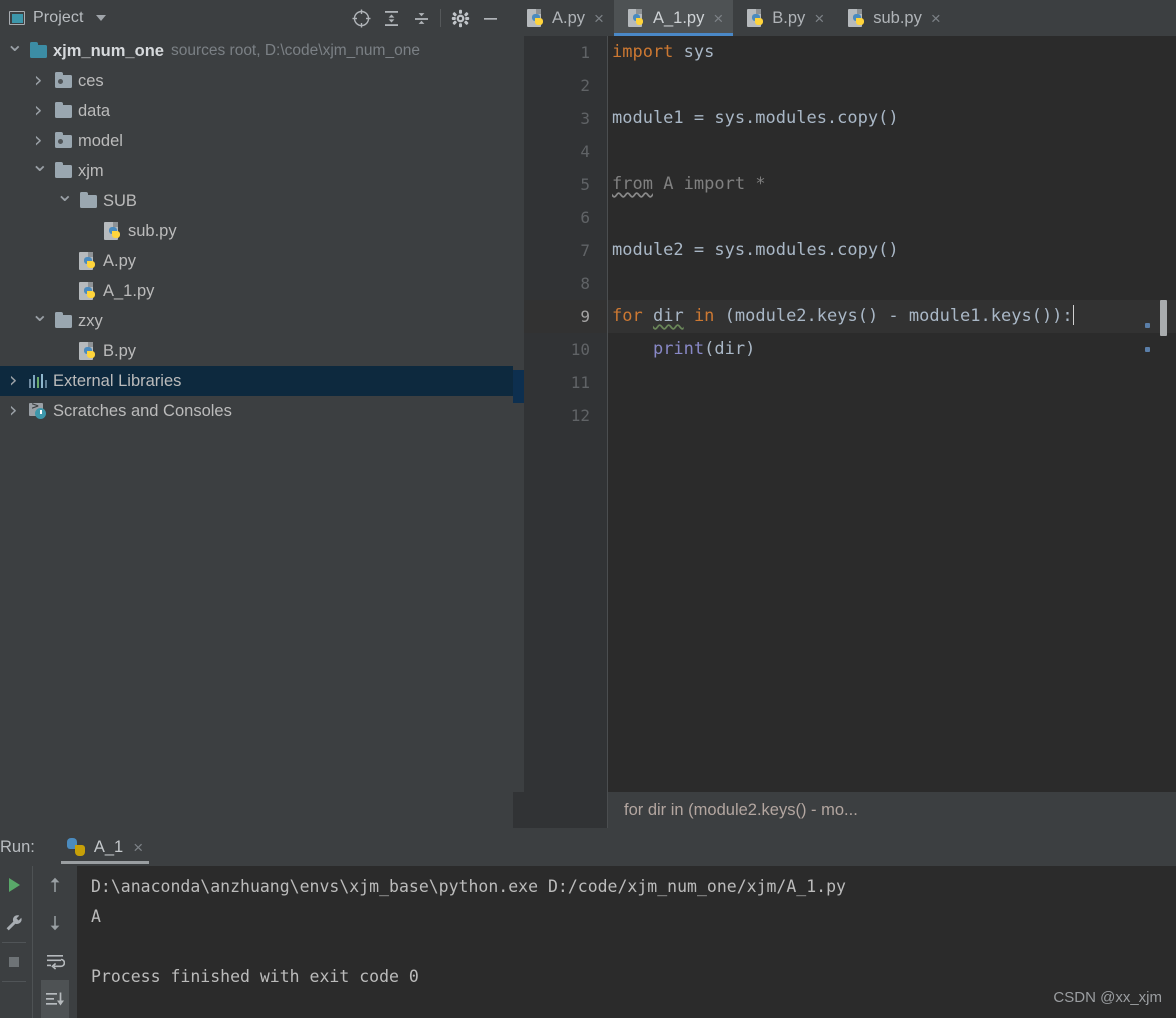  What do you see at coordinates (892, 118) in the screenshot?
I see `code-line-3: module1 = sys.modules.copy()` at bounding box center [892, 118].